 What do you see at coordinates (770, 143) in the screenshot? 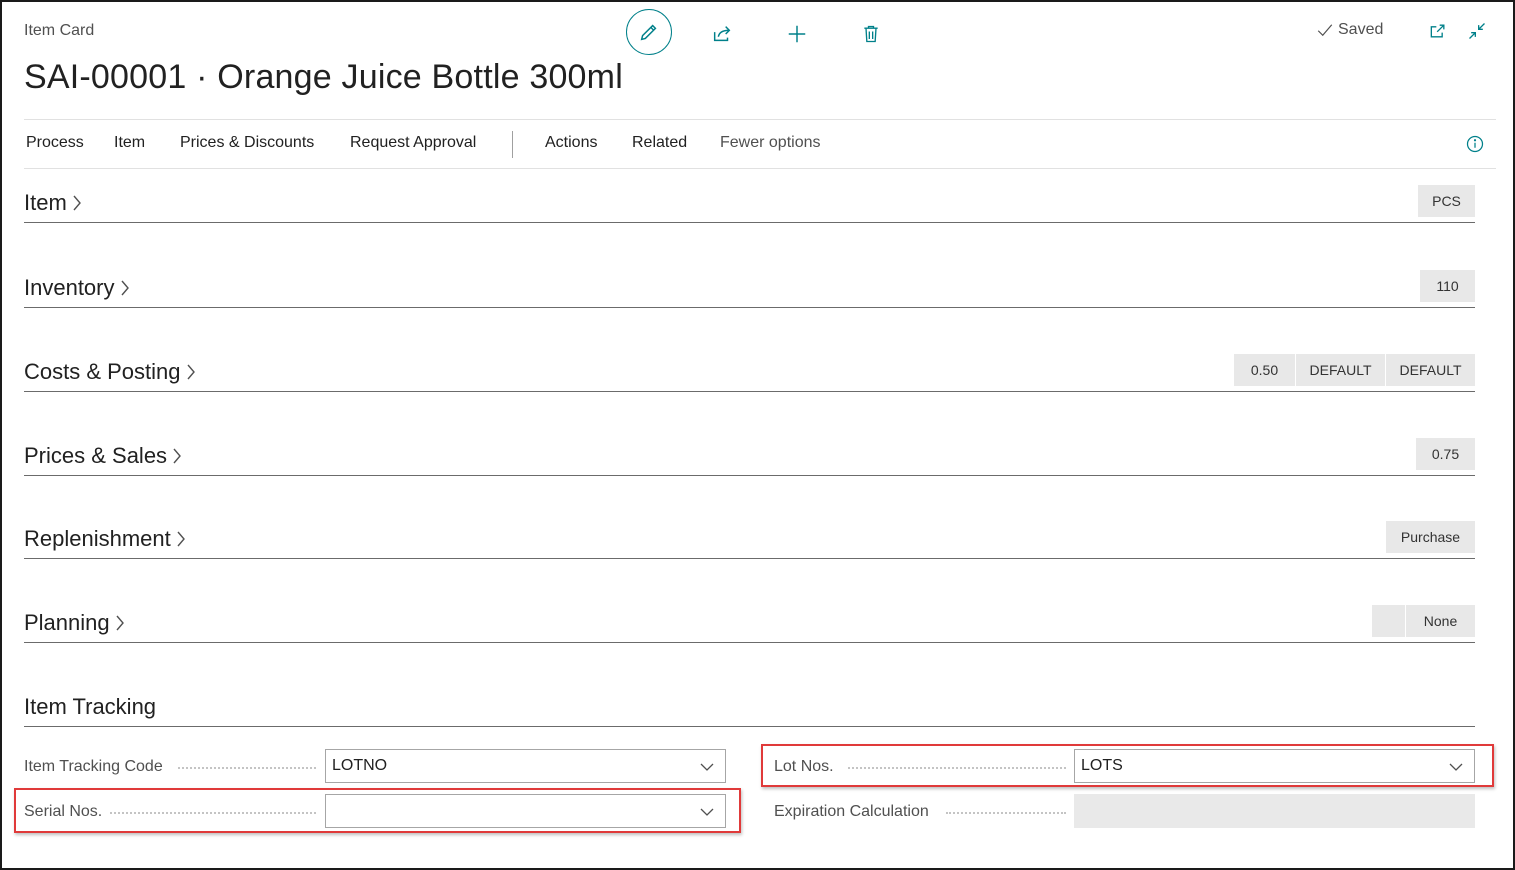
I see `action-fewer-options: Fewer options` at bounding box center [770, 143].